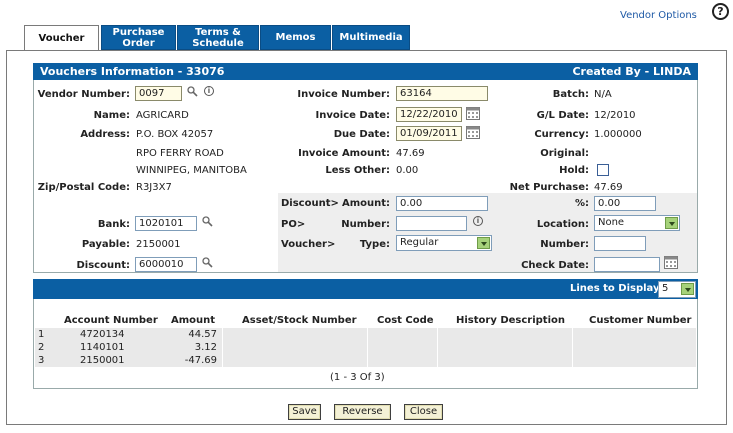 The image size is (733, 433). Describe the element at coordinates (444, 243) in the screenshot. I see `voucher-type-select: Regular` at that location.